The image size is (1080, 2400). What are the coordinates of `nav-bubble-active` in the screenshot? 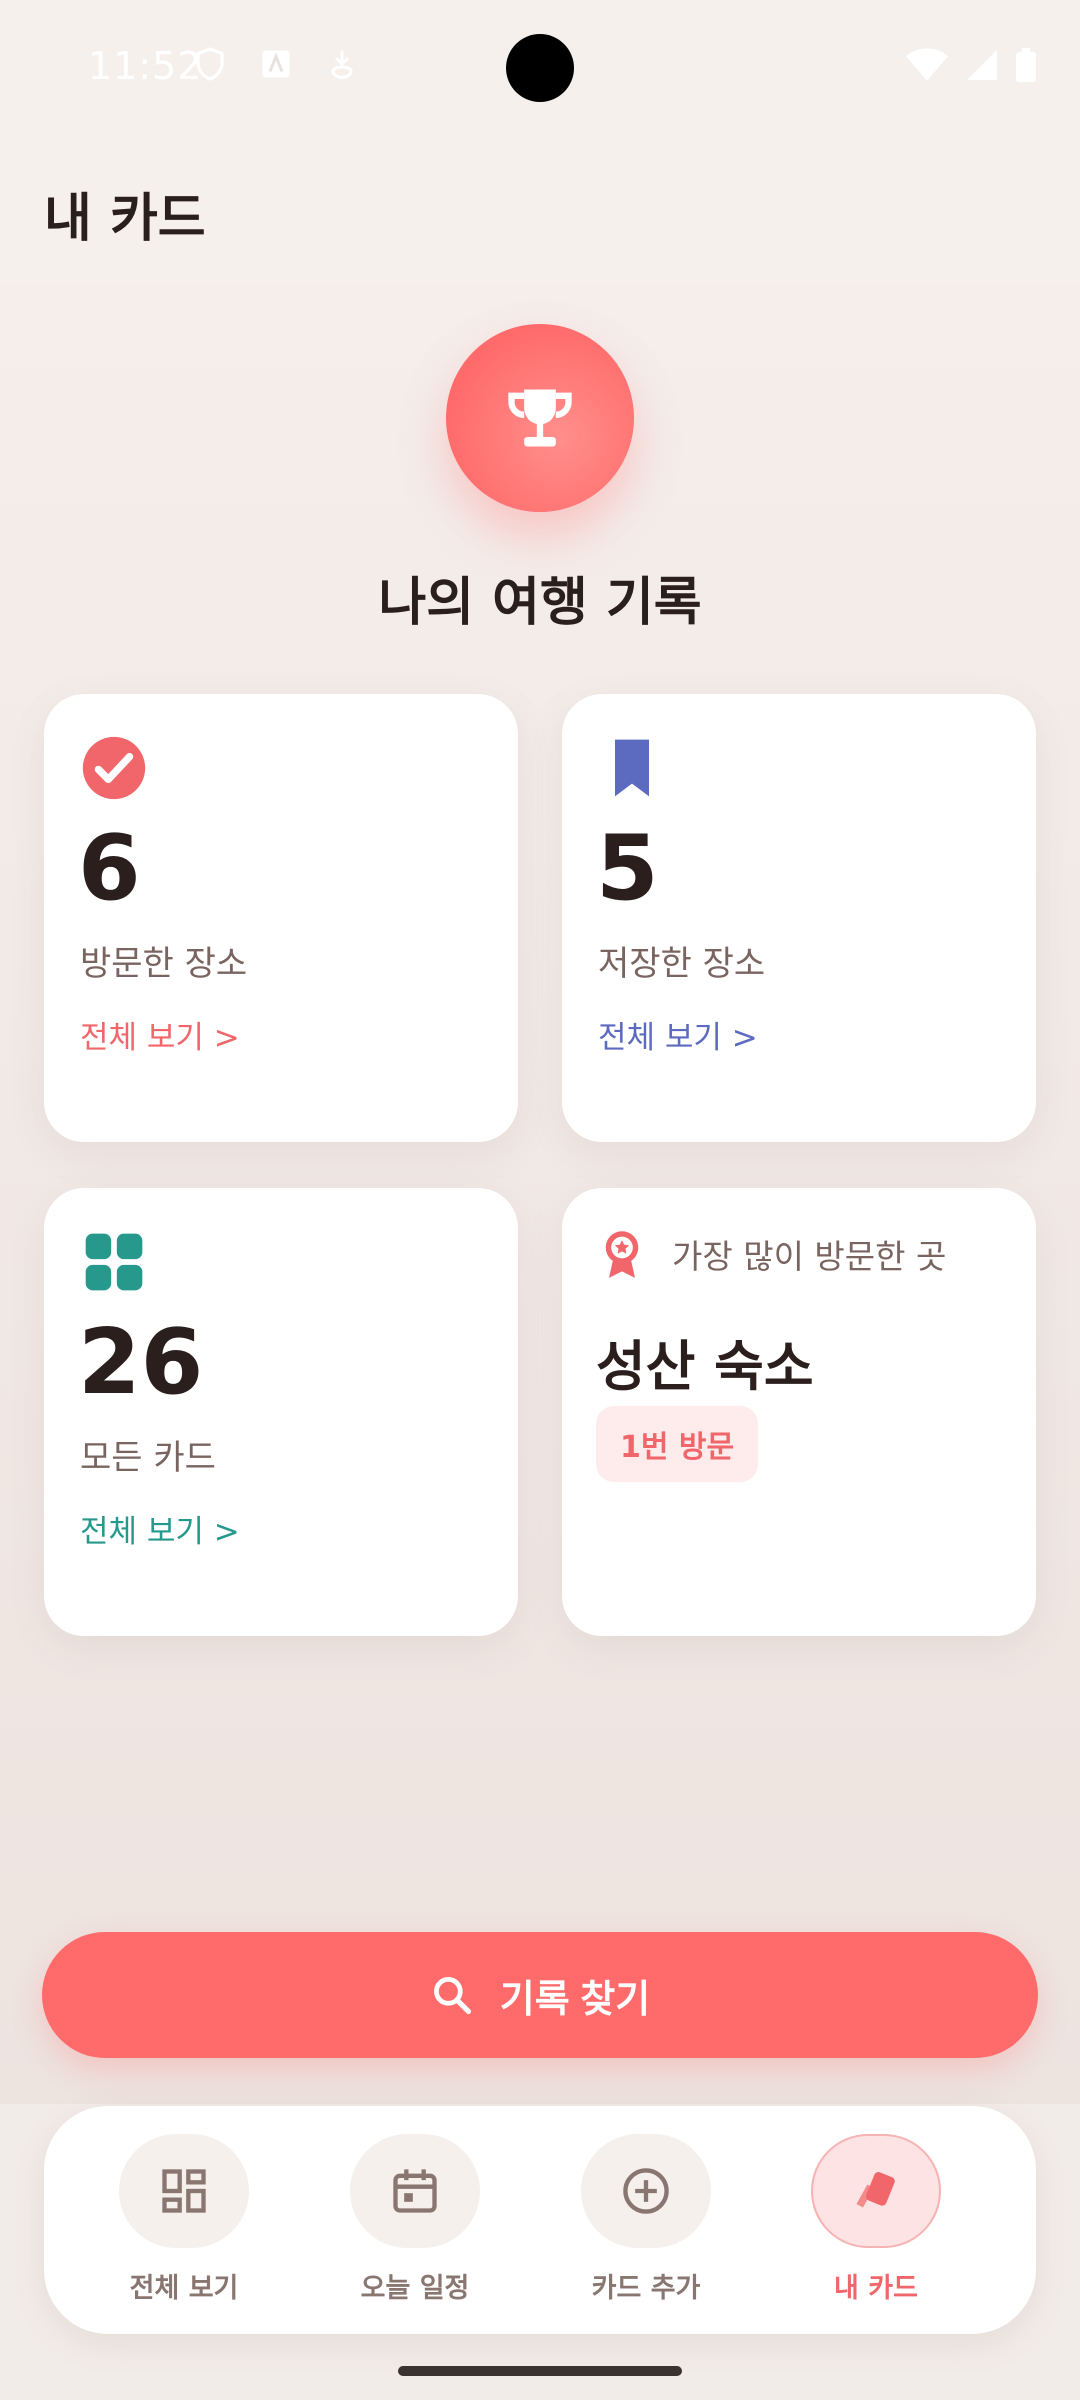 It's located at (876, 2191).